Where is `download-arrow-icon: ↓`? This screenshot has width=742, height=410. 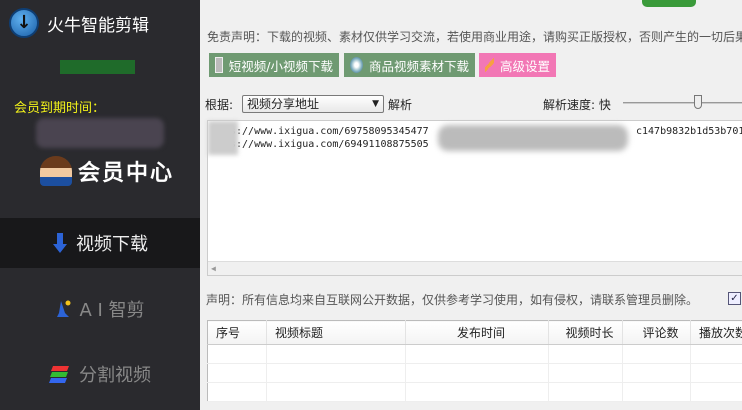
download-arrow-icon: ↓ is located at coordinates (24, 23).